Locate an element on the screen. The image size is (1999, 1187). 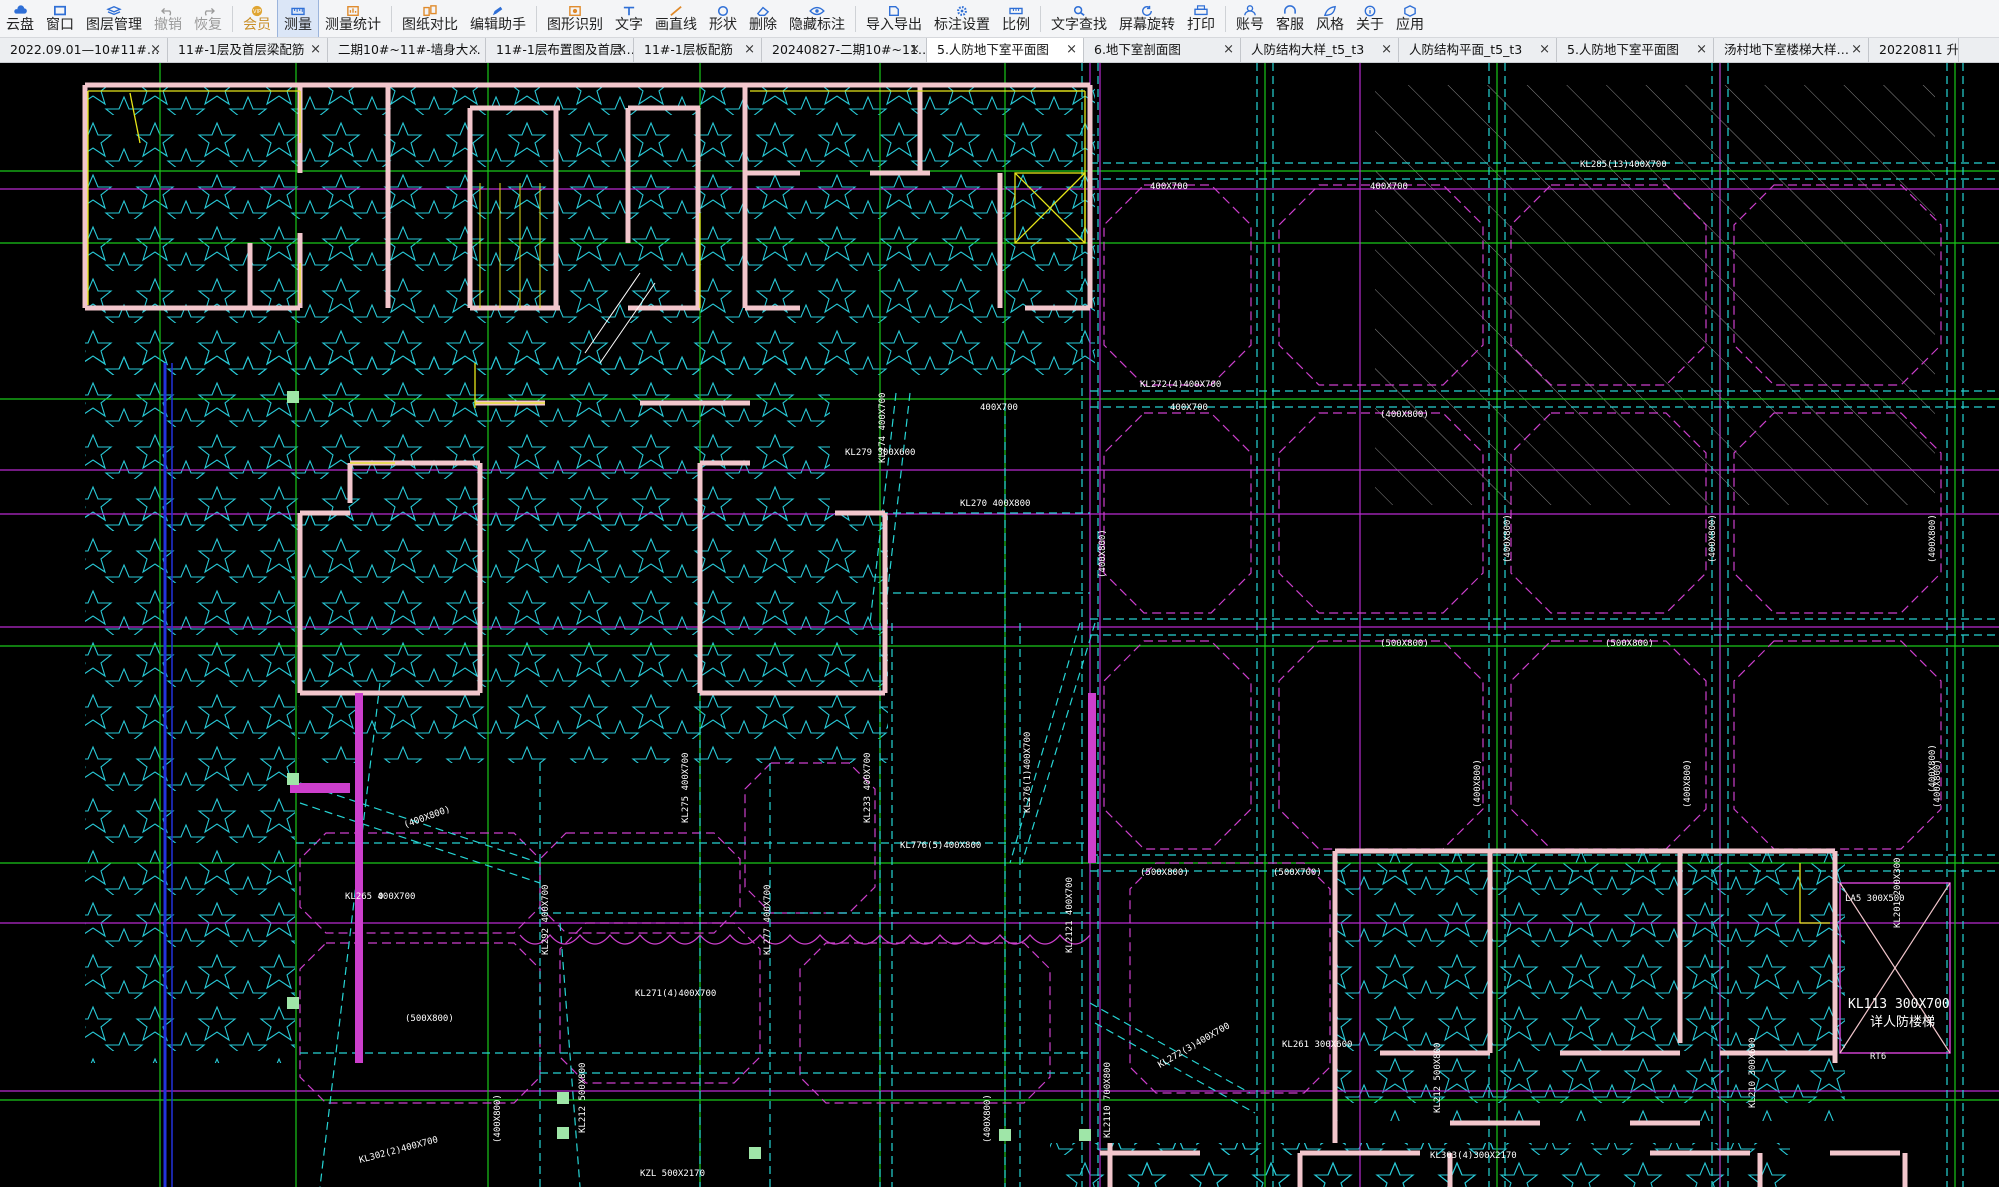
stats-icon is located at coordinates (353, 11).